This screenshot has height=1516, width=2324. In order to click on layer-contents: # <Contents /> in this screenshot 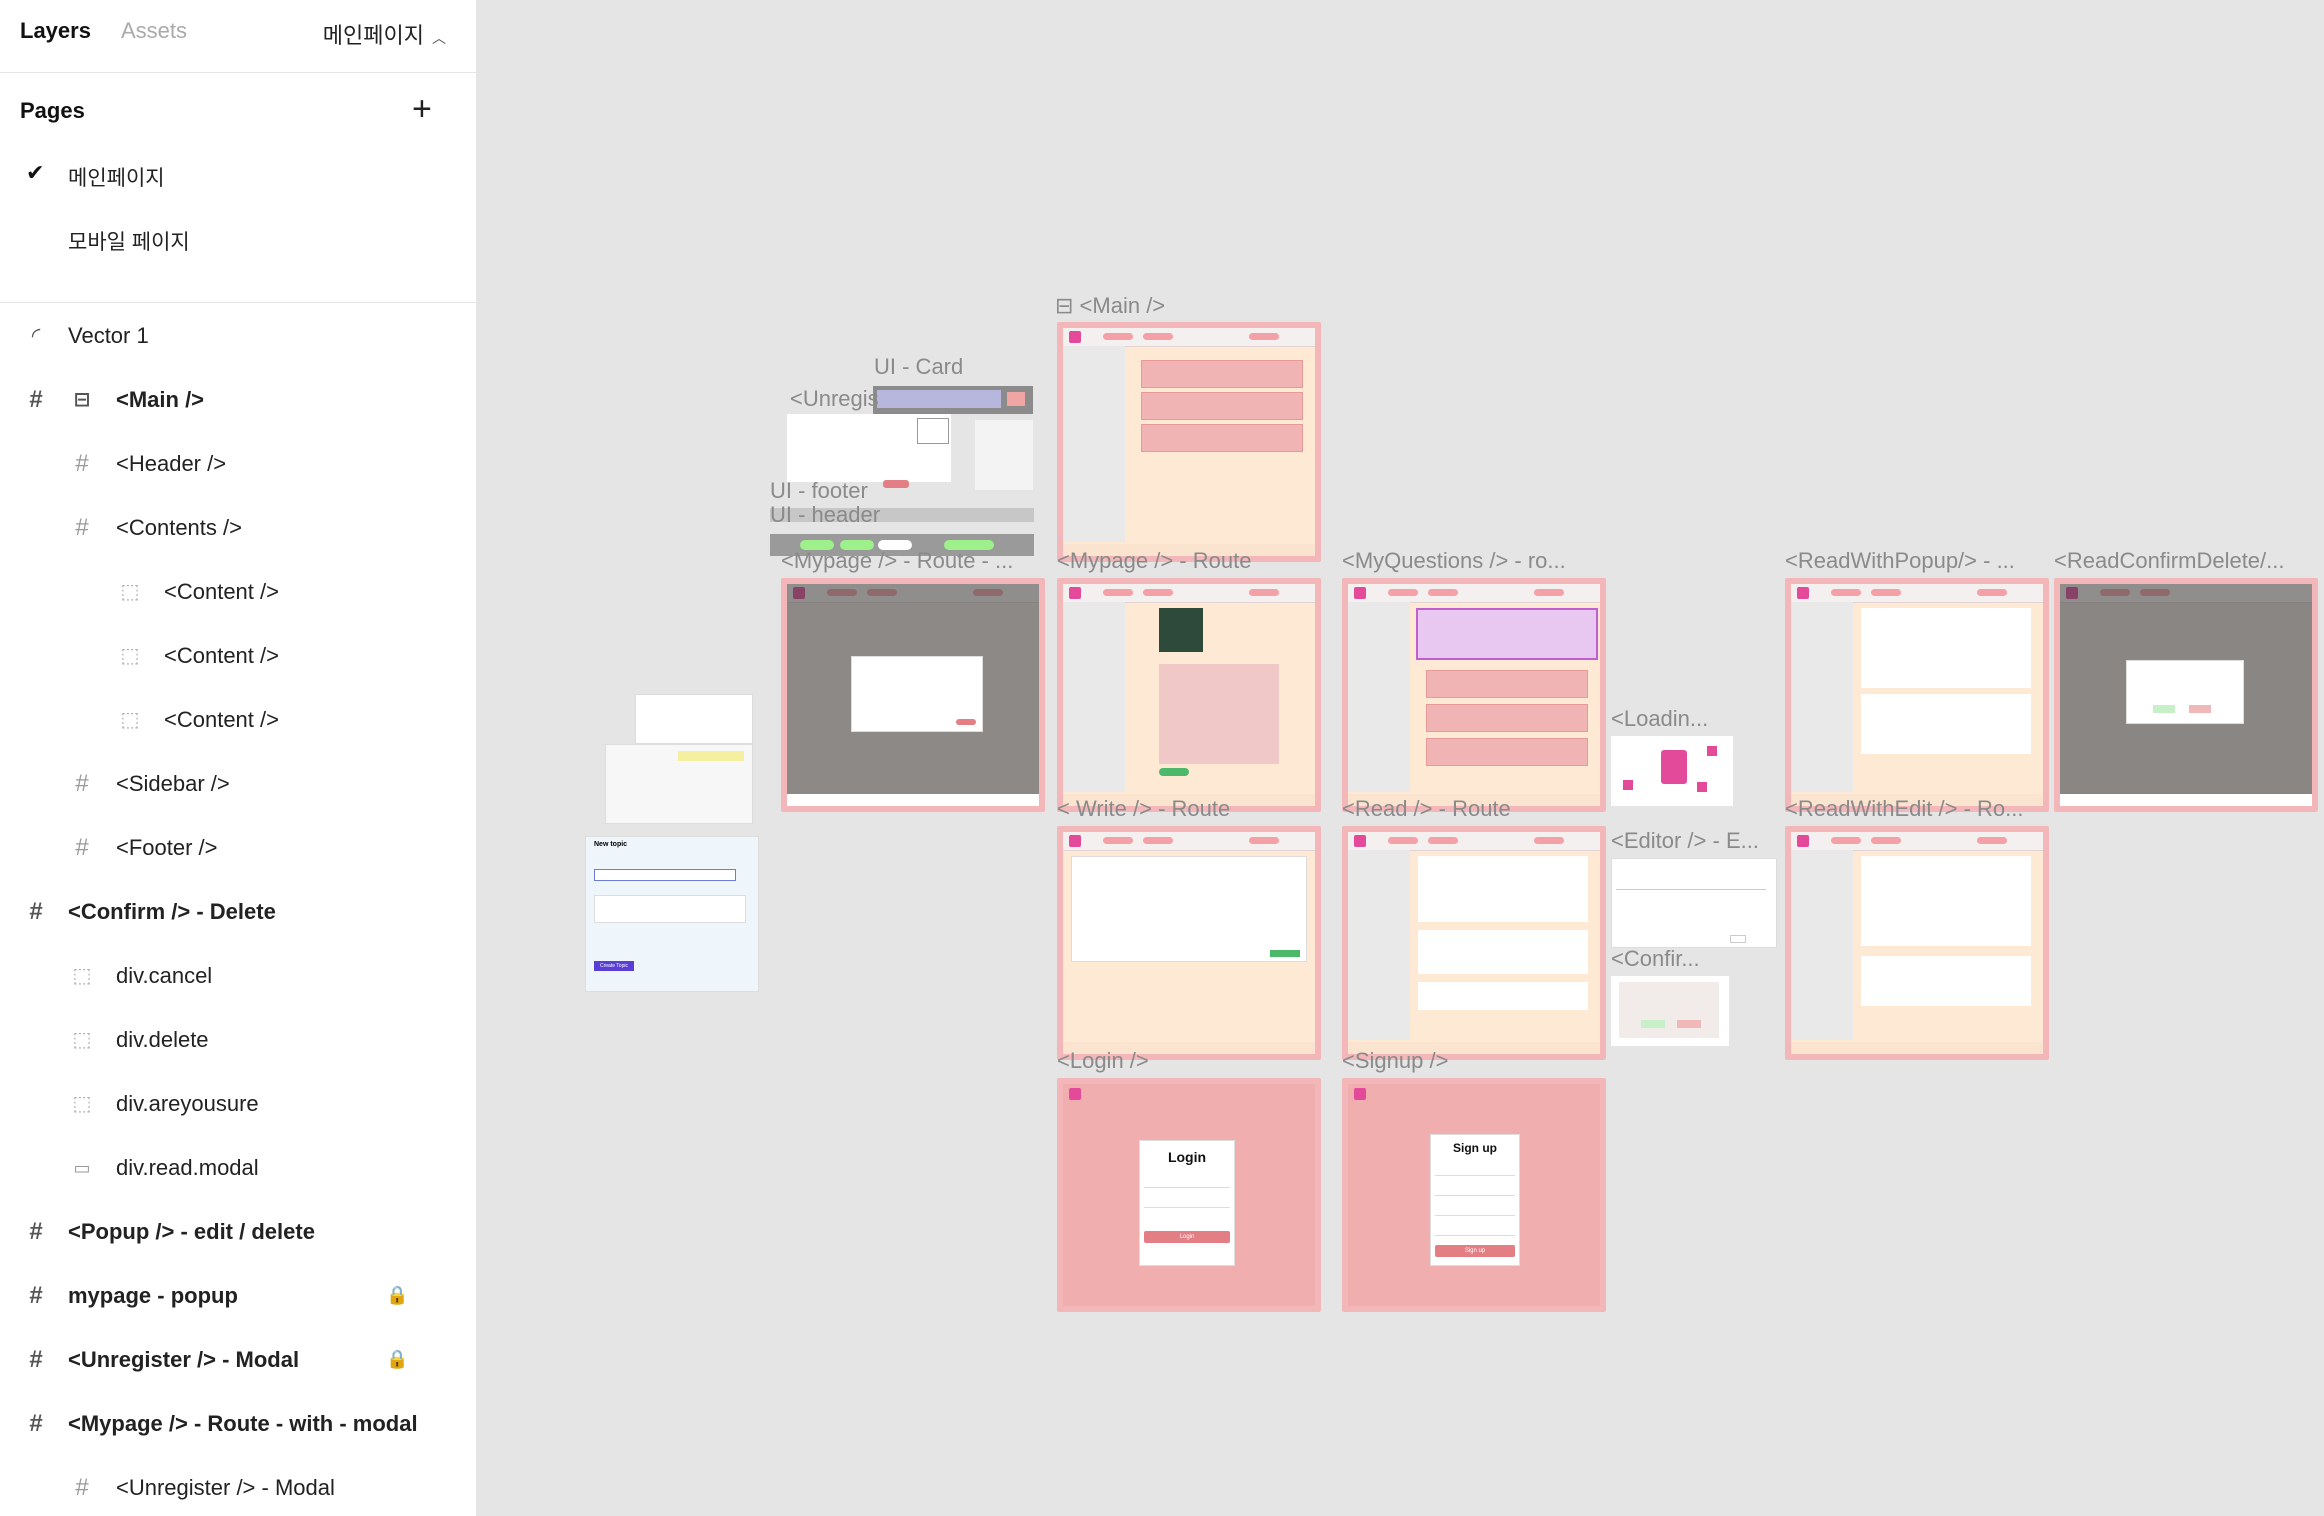, I will do `click(158, 528)`.